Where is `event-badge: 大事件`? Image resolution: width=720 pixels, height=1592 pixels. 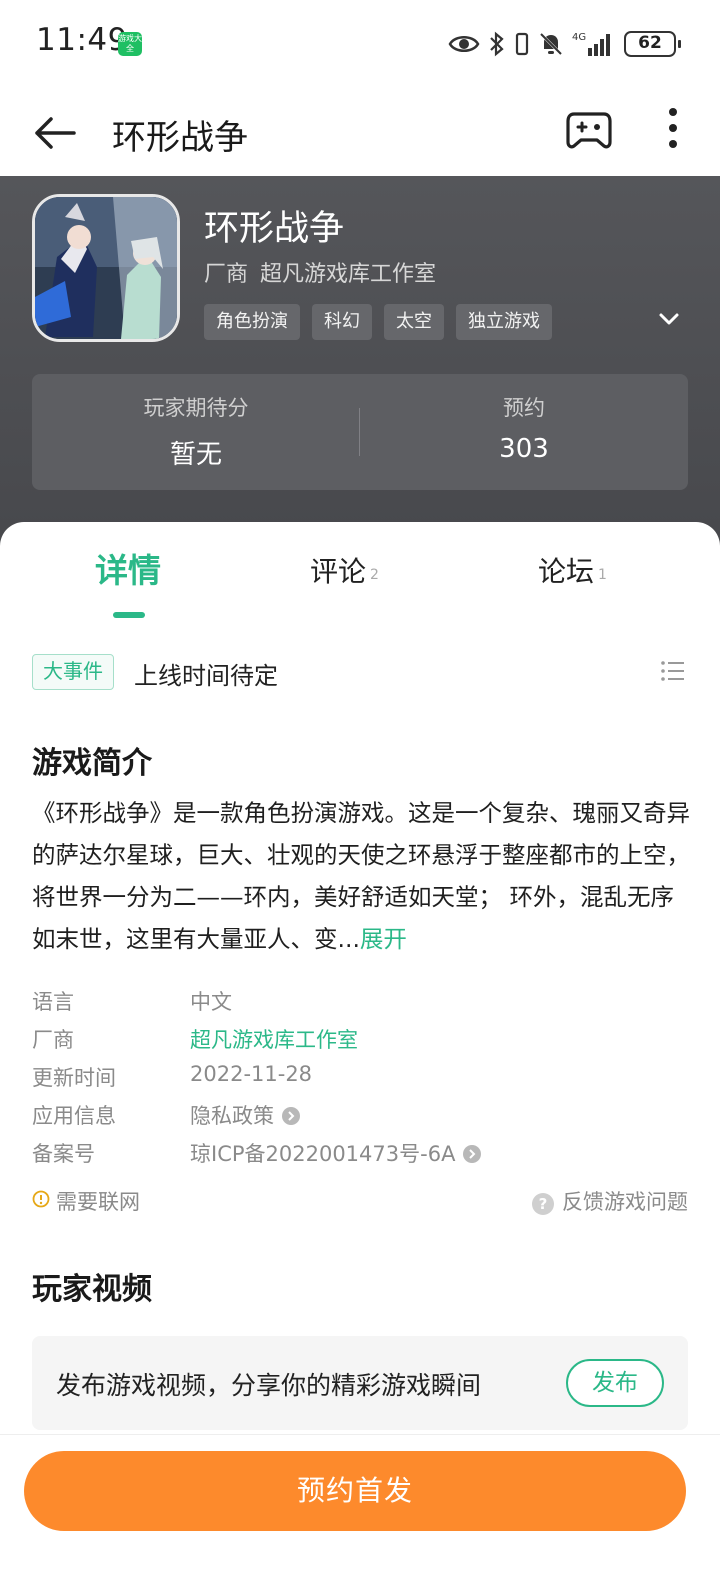 event-badge: 大事件 is located at coordinates (73, 672).